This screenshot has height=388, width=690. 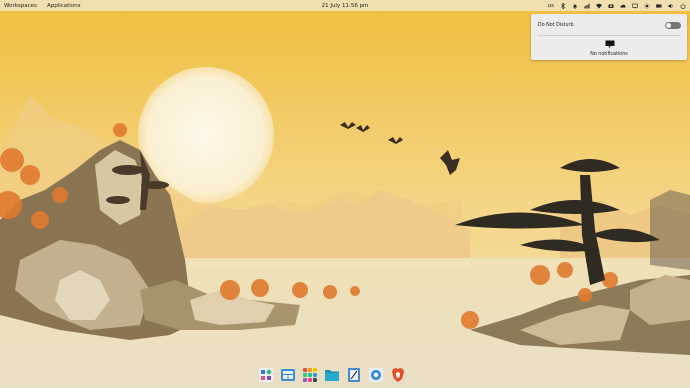 I want to click on workspaces-button: Workspaces, so click(x=20, y=6).